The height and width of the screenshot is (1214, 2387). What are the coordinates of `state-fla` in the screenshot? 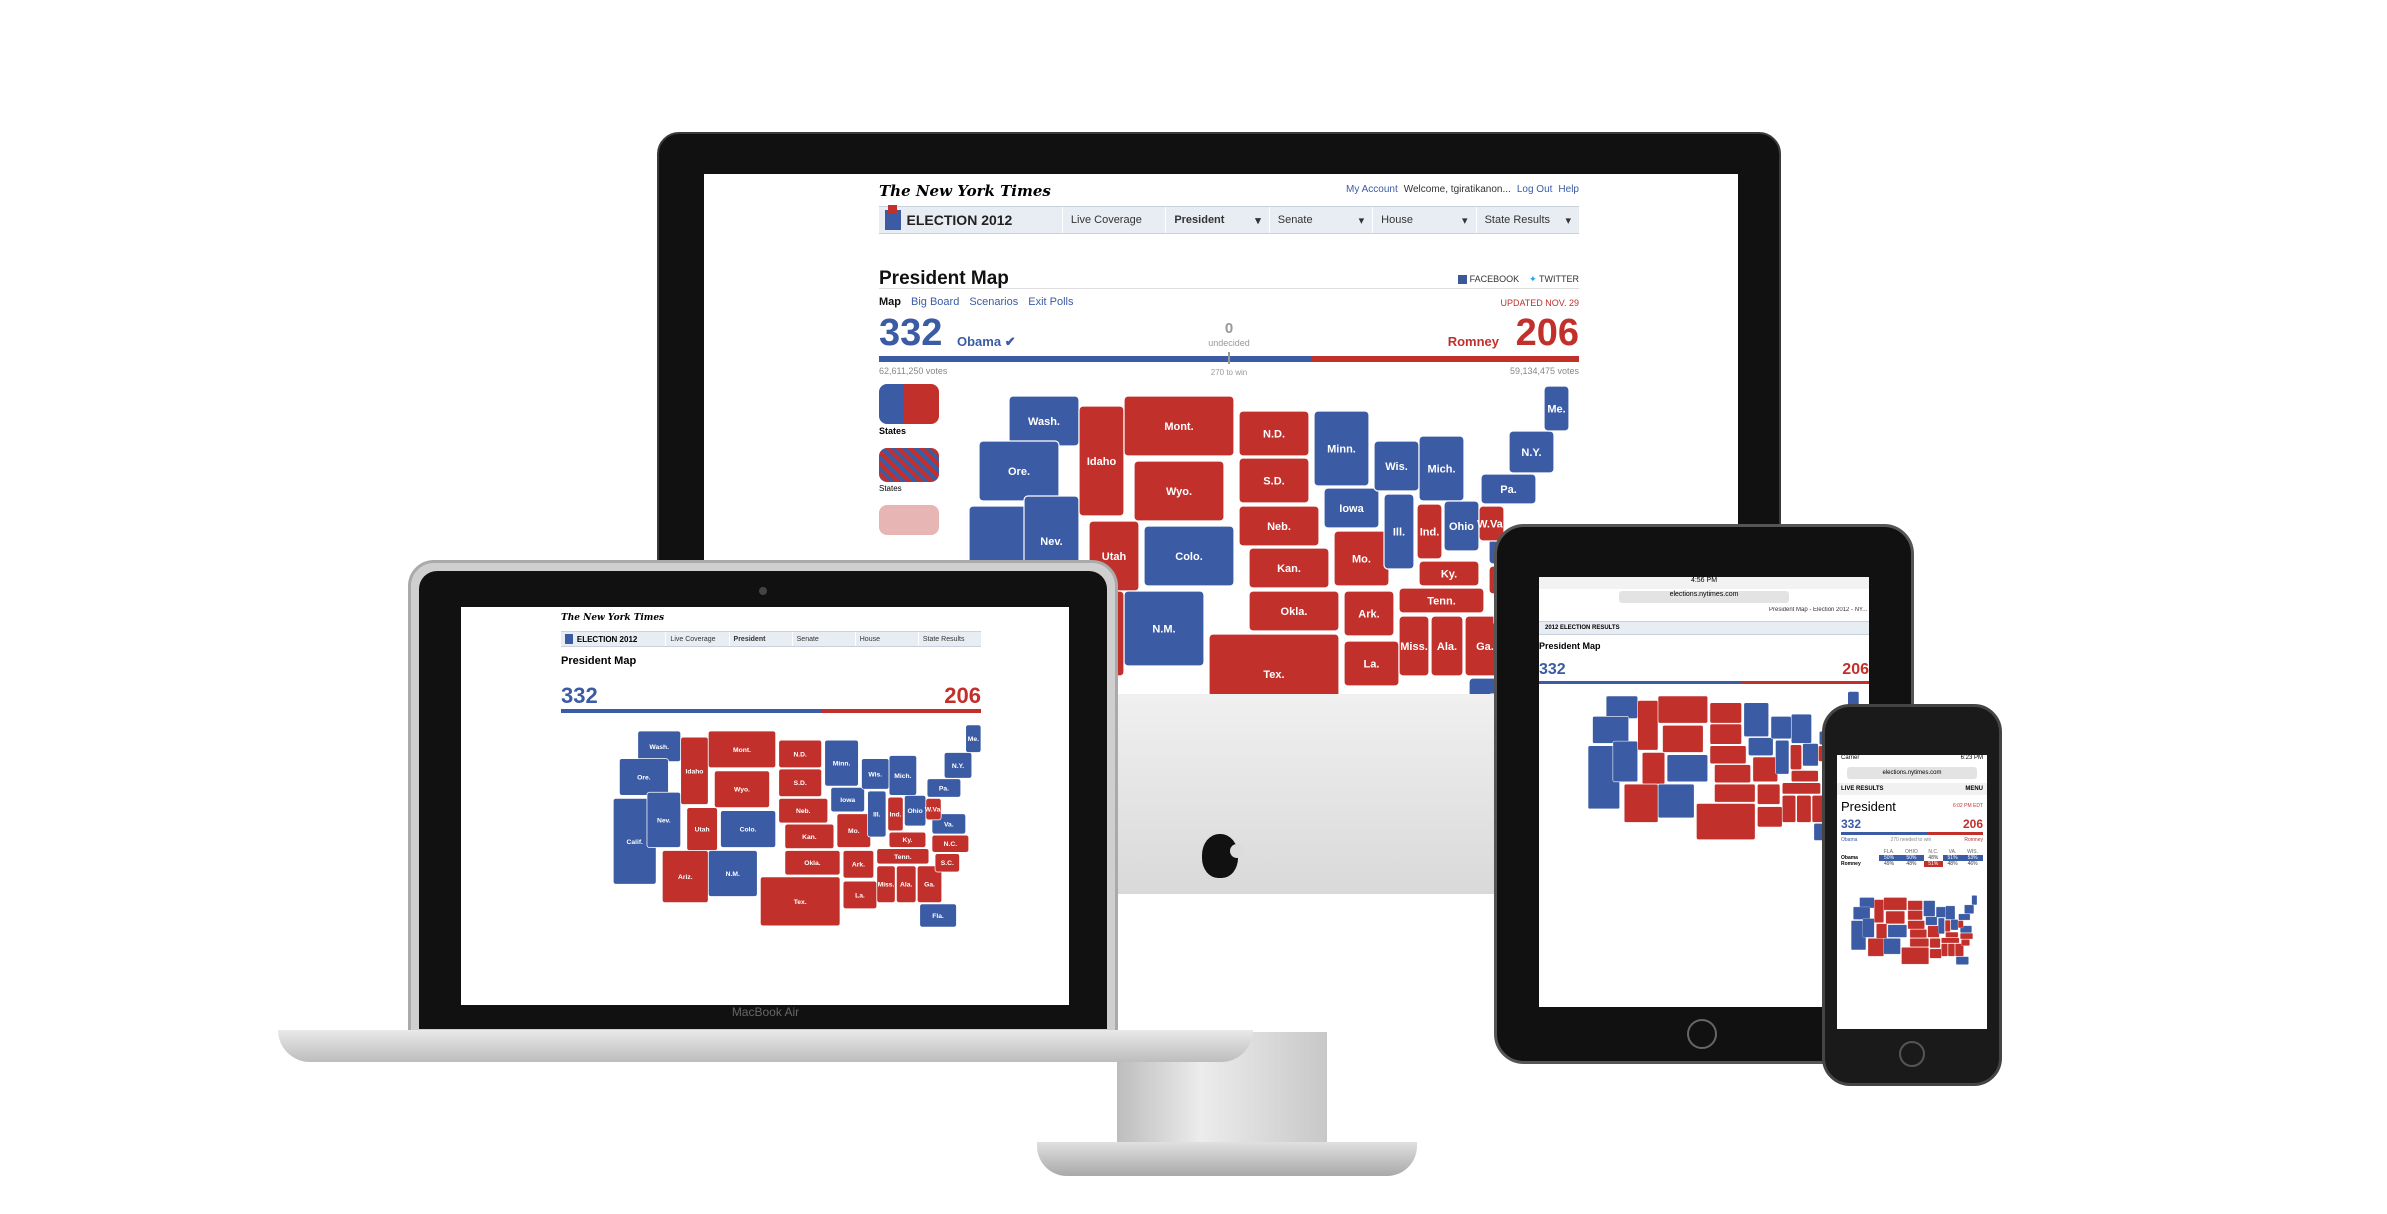 It's located at (1962, 960).